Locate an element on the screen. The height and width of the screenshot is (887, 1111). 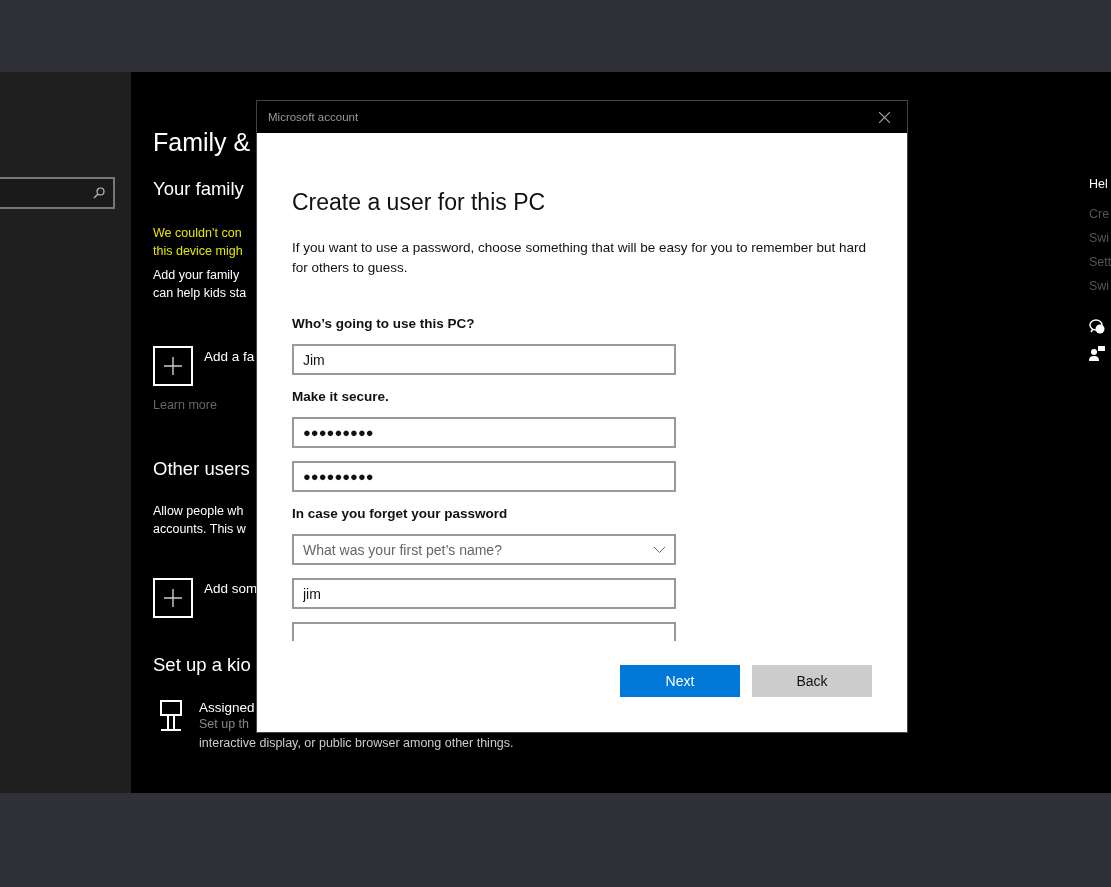
back-button: Back is located at coordinates (812, 681).